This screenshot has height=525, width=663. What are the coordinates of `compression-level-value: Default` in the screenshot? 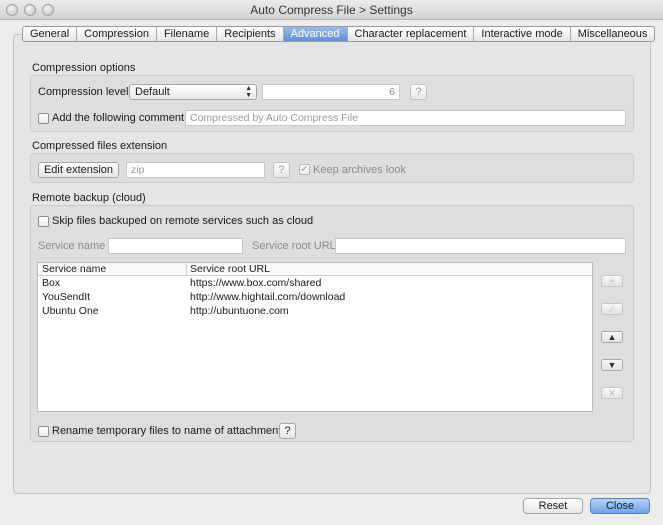 It's located at (152, 92).